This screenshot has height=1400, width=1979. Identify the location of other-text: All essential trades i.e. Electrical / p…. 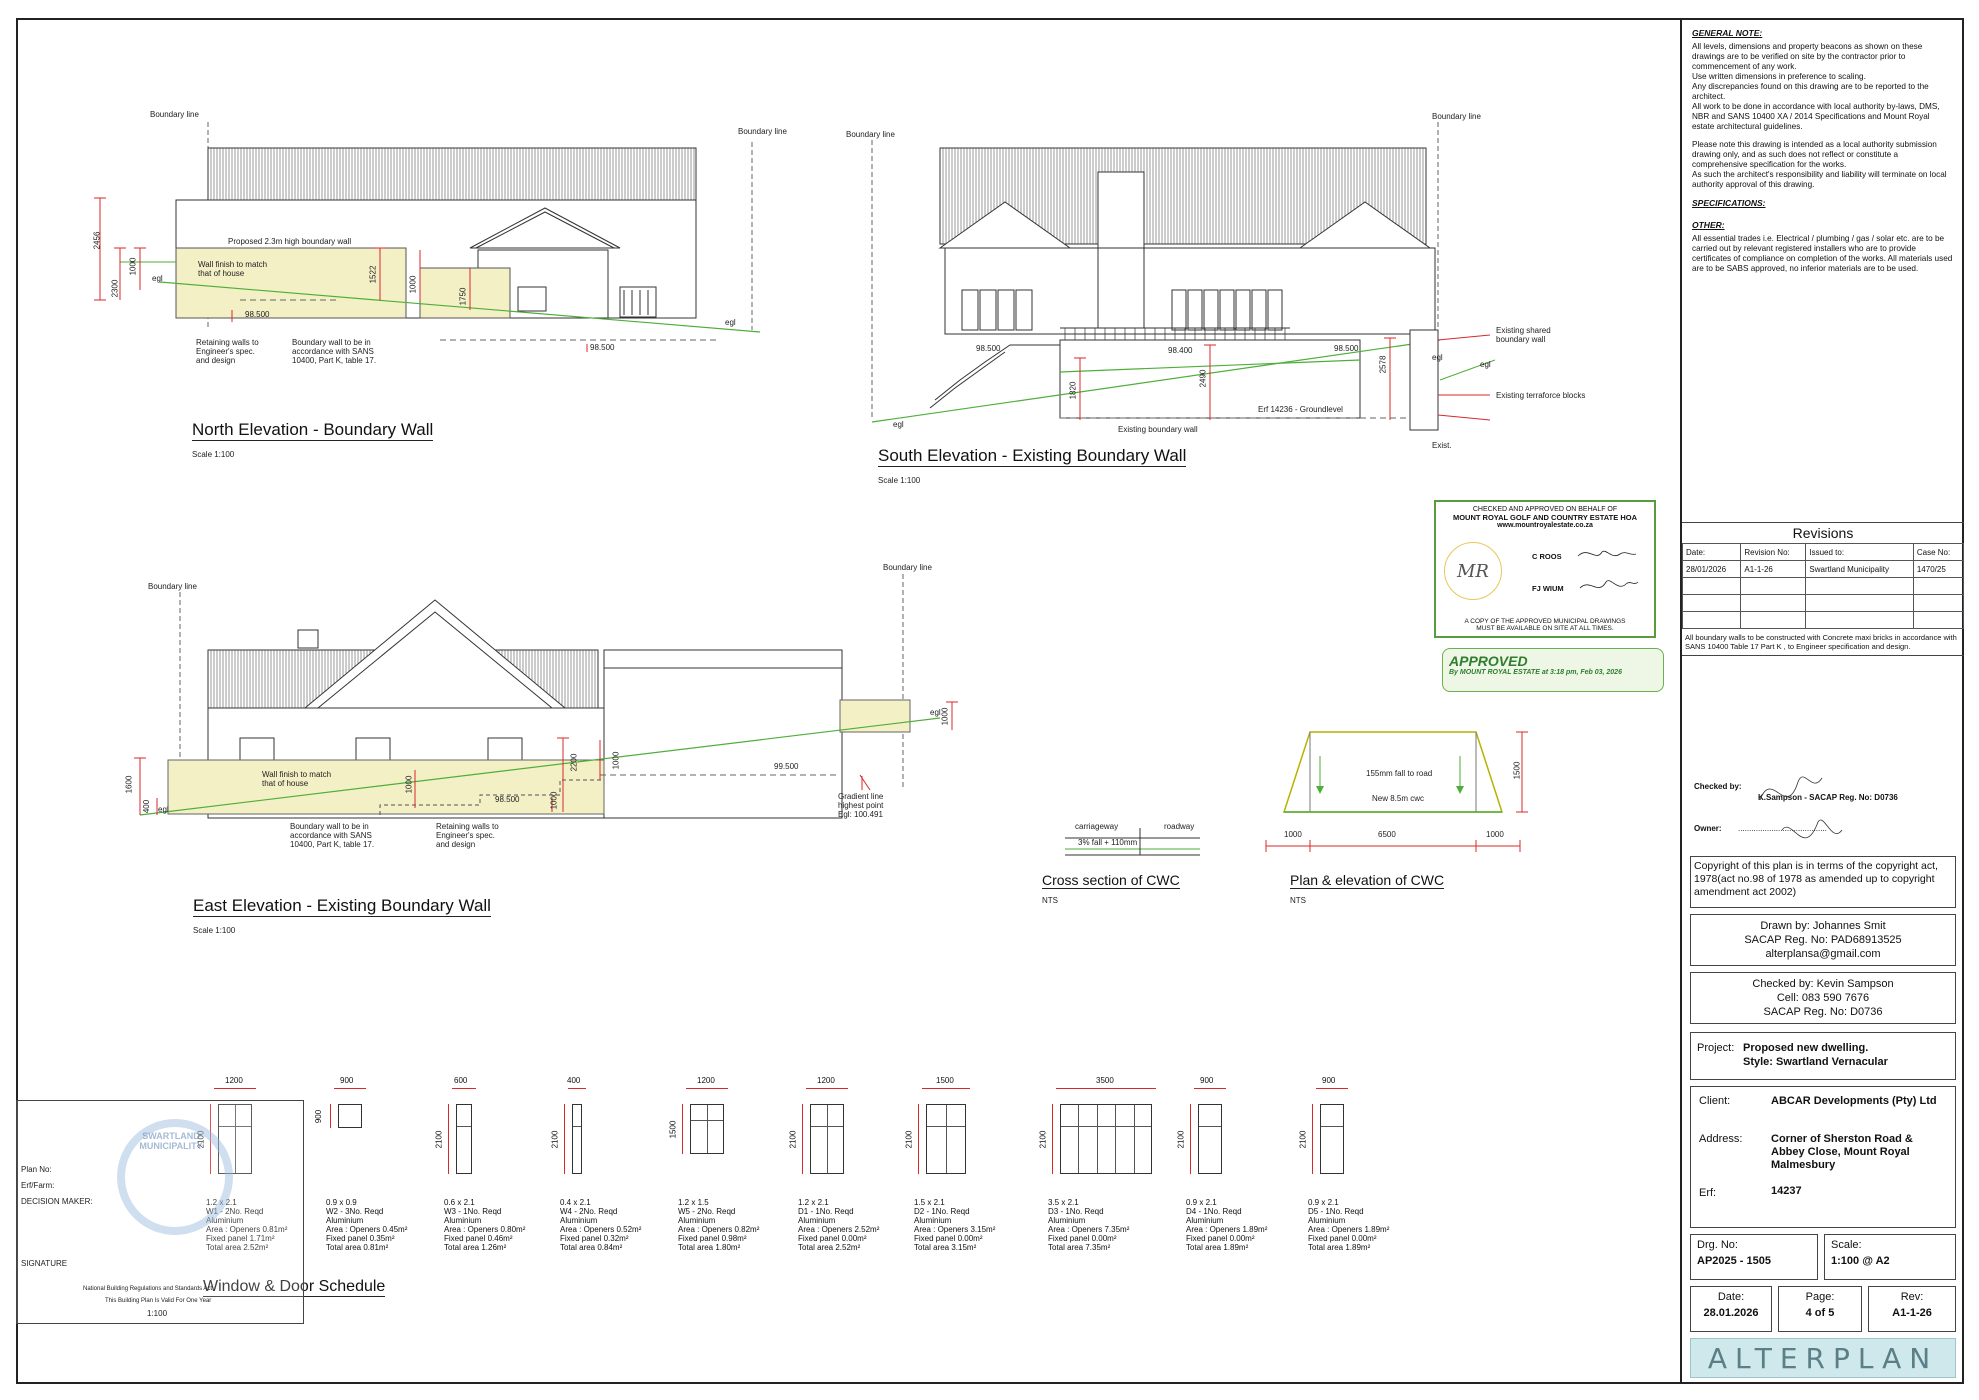
(1822, 253).